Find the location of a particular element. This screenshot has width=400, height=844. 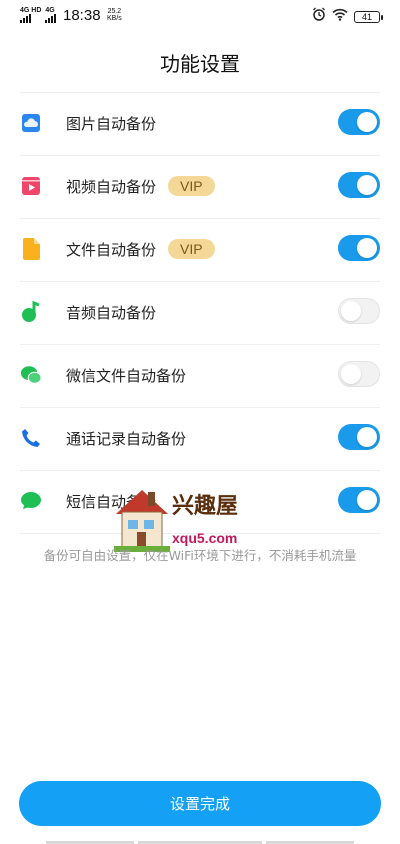

status-bar: 4G HD 4G 18:38 25.2 KB/s 41 is located at coordinates (200, 16).